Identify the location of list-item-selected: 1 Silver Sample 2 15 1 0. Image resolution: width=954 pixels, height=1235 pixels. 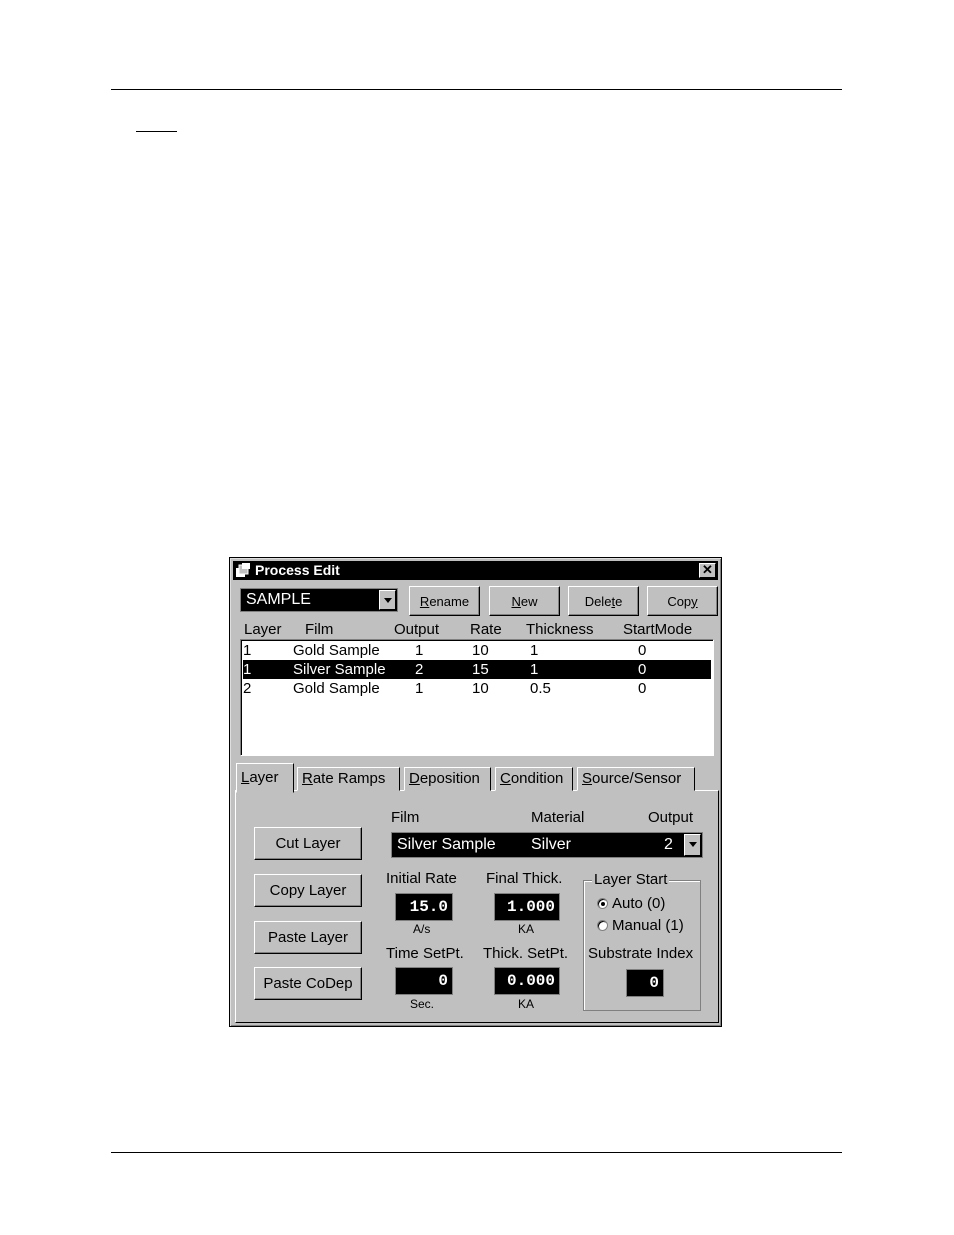
(477, 669).